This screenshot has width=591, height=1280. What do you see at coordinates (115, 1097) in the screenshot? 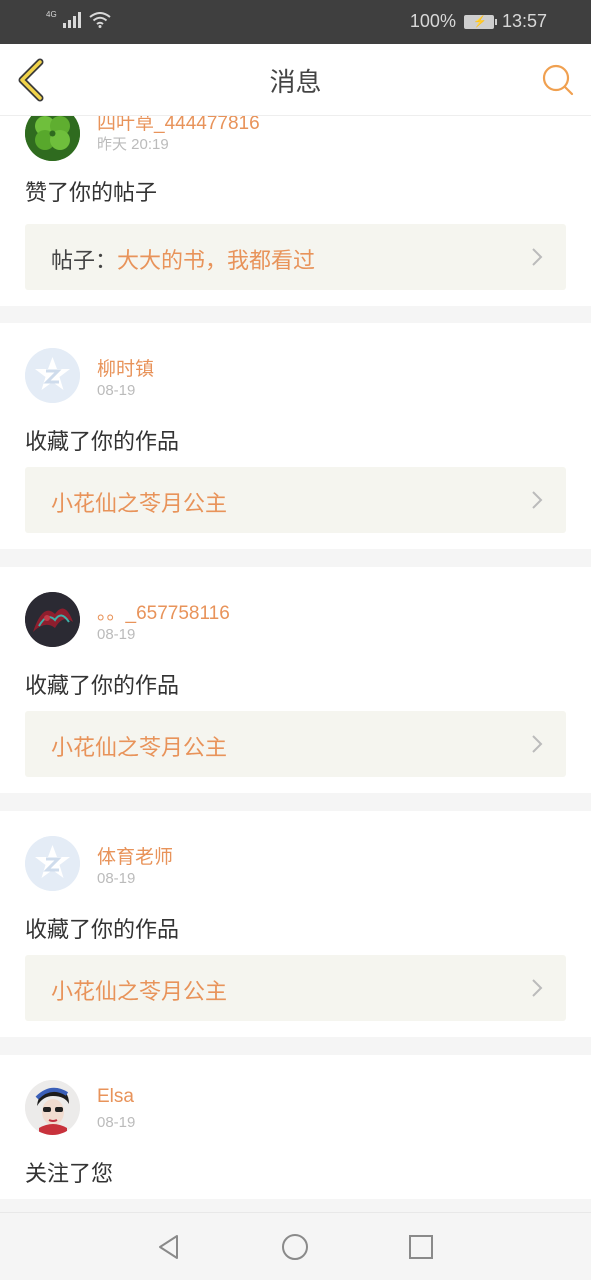
I see `username: Elsa` at bounding box center [115, 1097].